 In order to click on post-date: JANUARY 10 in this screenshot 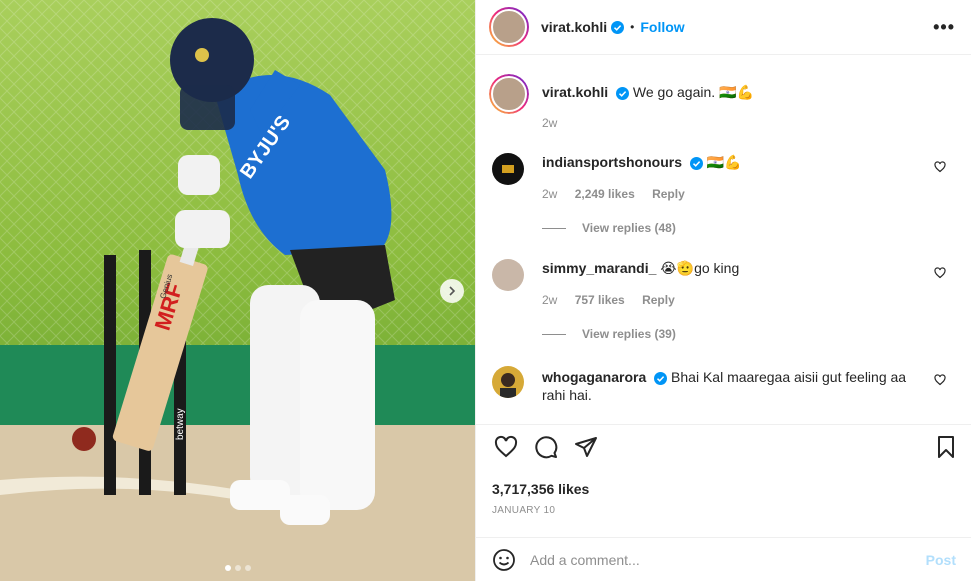, I will do `click(524, 510)`.